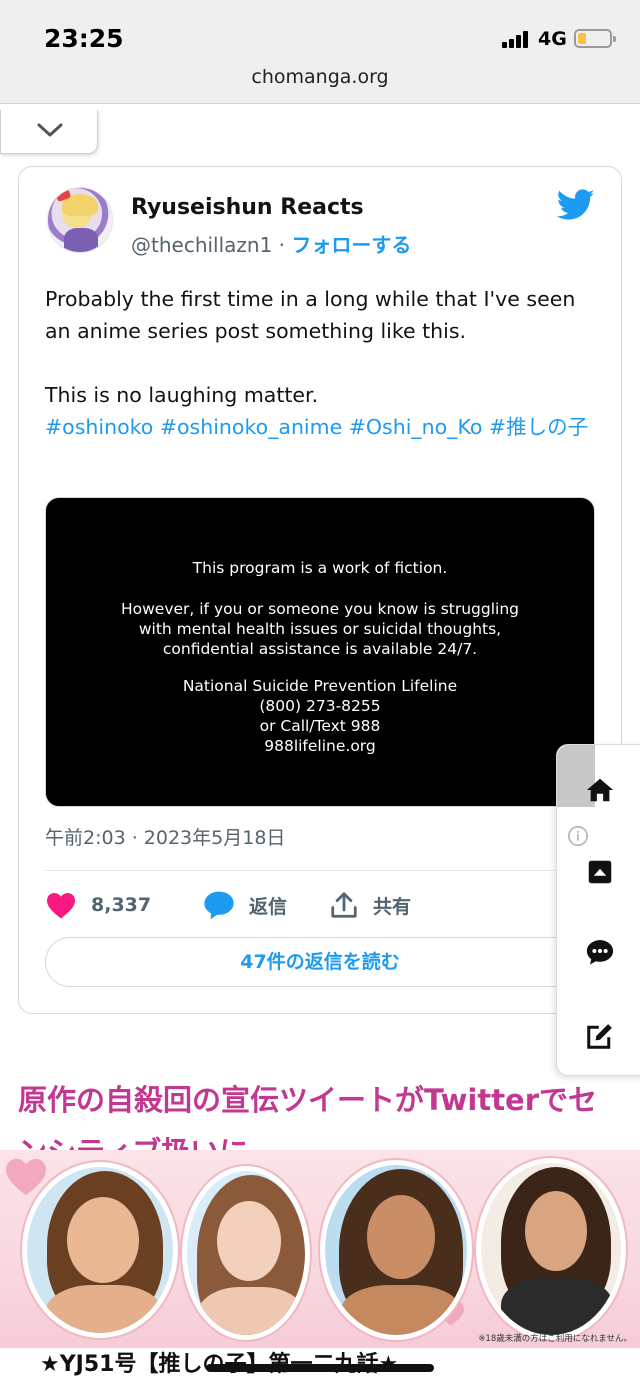  Describe the element at coordinates (320, 870) in the screenshot. I see `divider` at that location.